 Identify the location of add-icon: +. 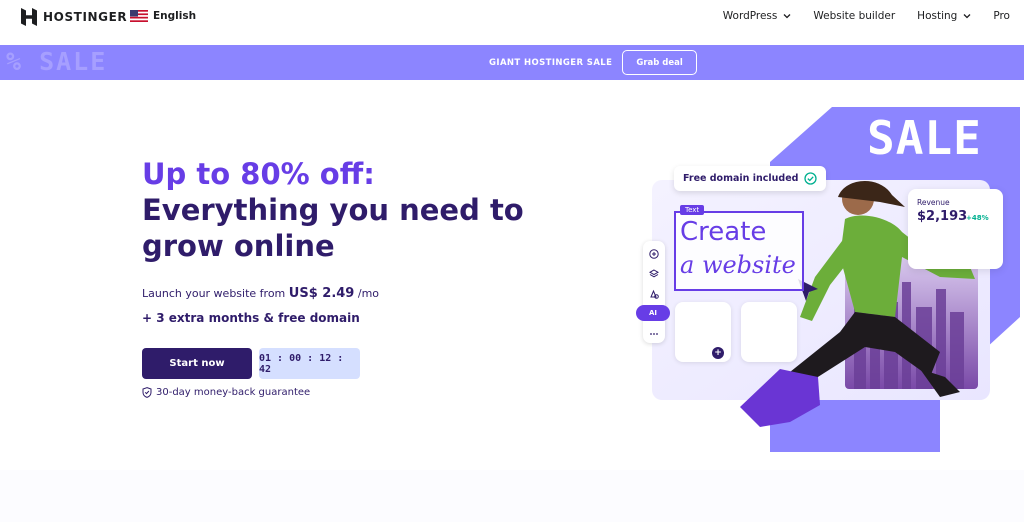
(718, 353).